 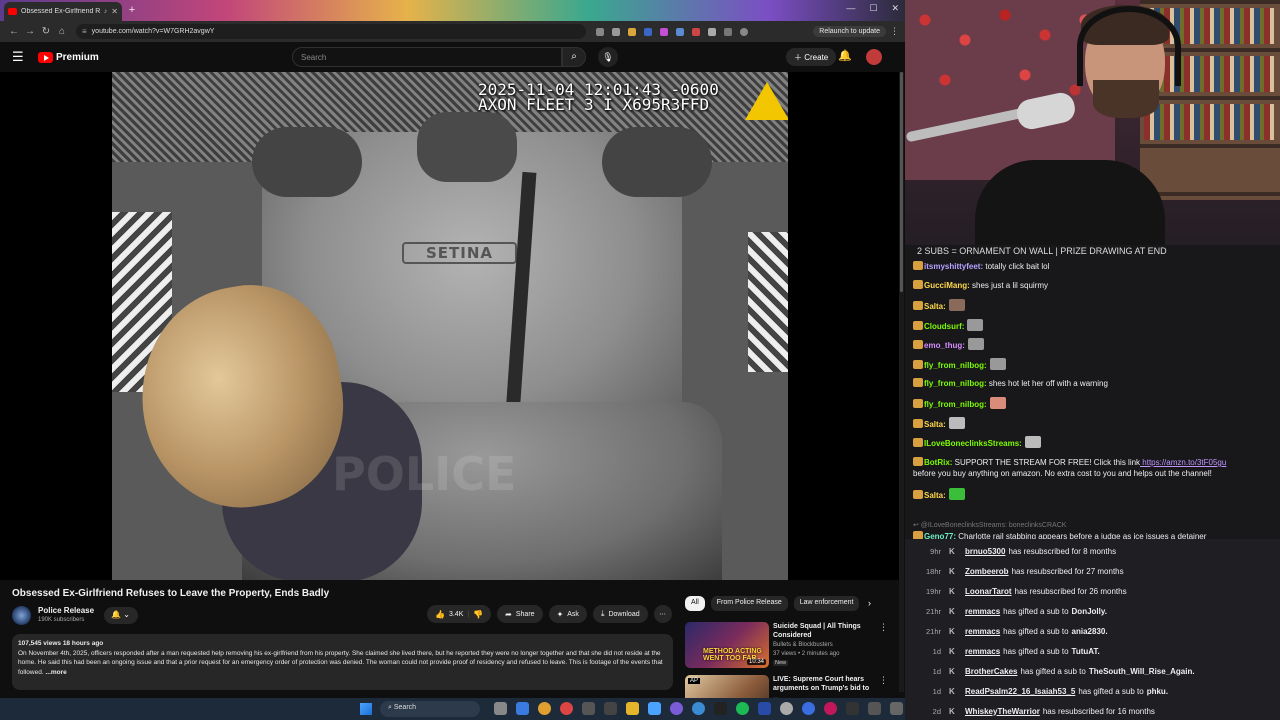 I want to click on browser-menu-icon: ⋮, so click(x=894, y=31).